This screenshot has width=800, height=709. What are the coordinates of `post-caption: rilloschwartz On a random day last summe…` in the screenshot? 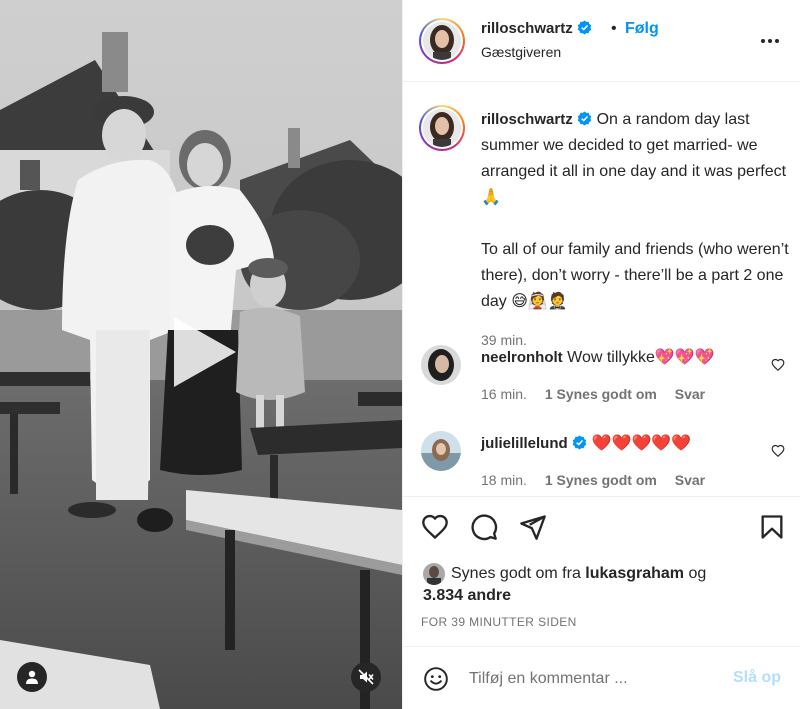 It's located at (636, 230).